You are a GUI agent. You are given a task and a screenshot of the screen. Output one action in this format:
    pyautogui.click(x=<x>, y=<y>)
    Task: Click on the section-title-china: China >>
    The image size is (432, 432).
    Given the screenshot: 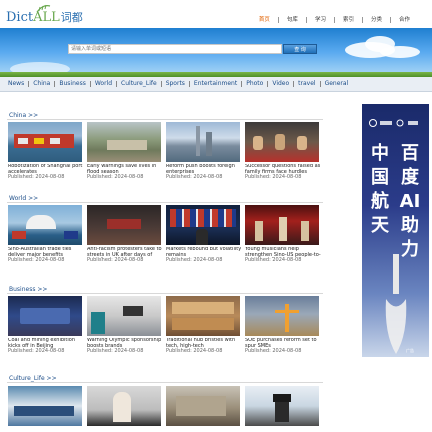 What is the action you would take?
    pyautogui.click(x=23, y=115)
    